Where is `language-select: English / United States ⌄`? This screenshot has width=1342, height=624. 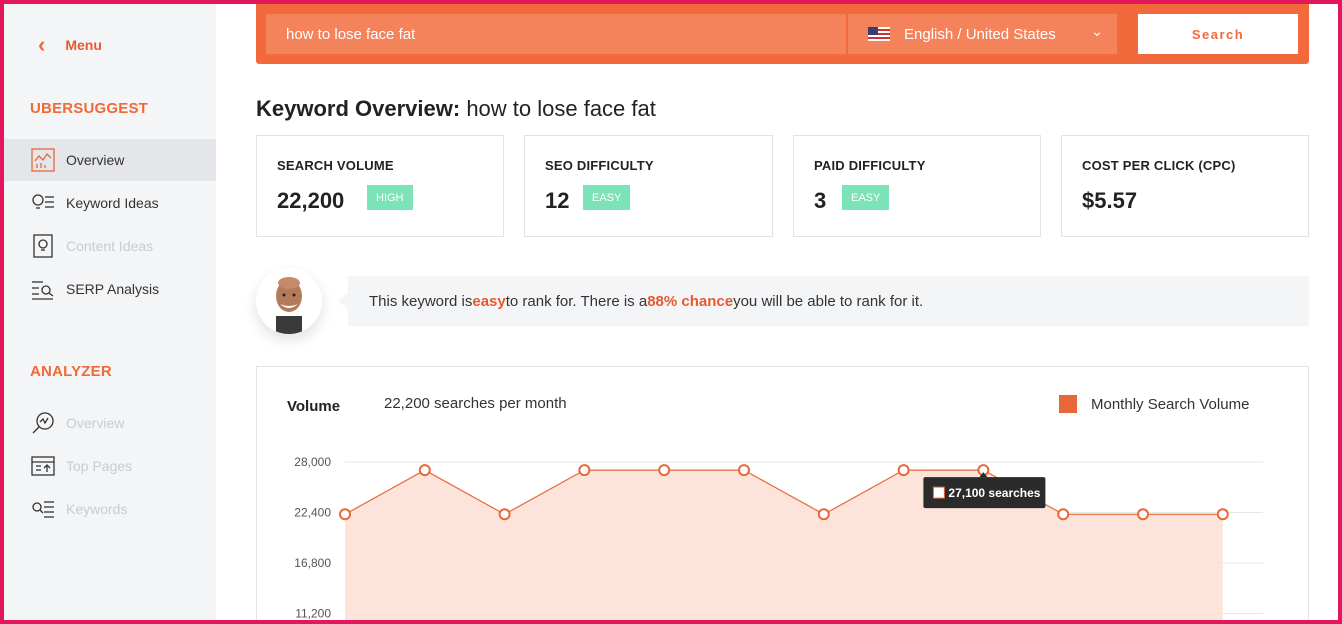
language-select: English / United States ⌄ is located at coordinates (982, 34).